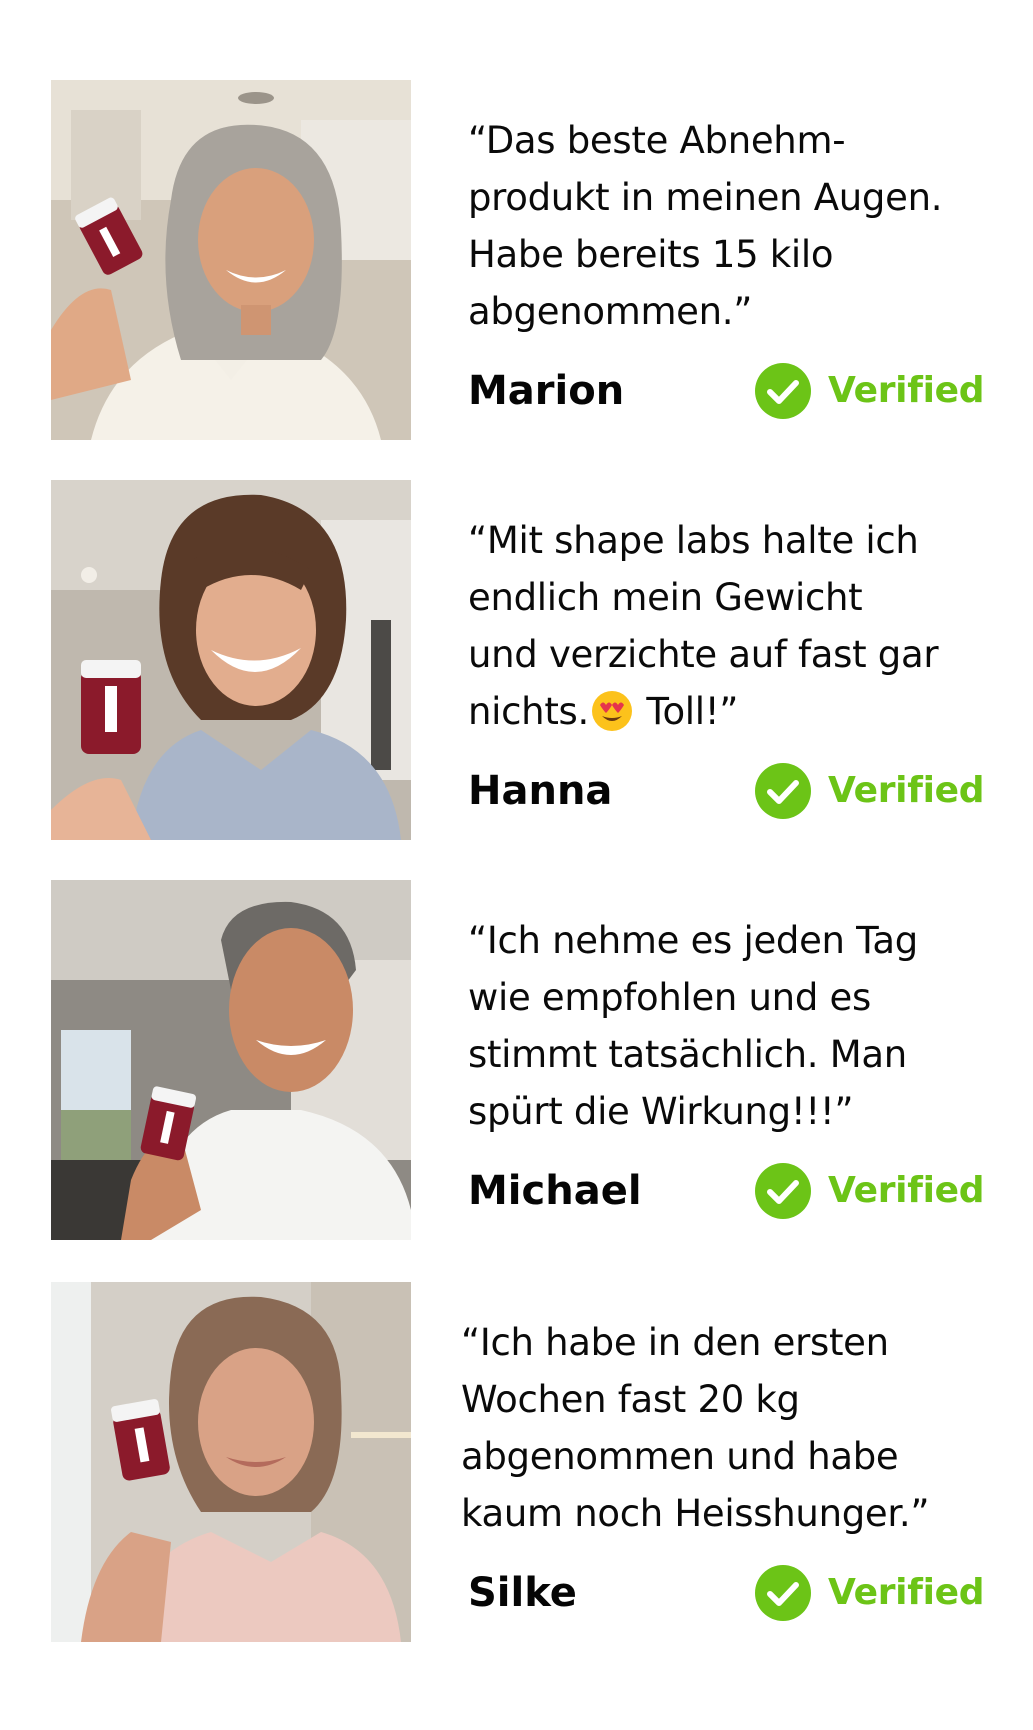 This screenshot has width=1033, height=1730. I want to click on heart-eyes-emoji-icon, so click(611, 711).